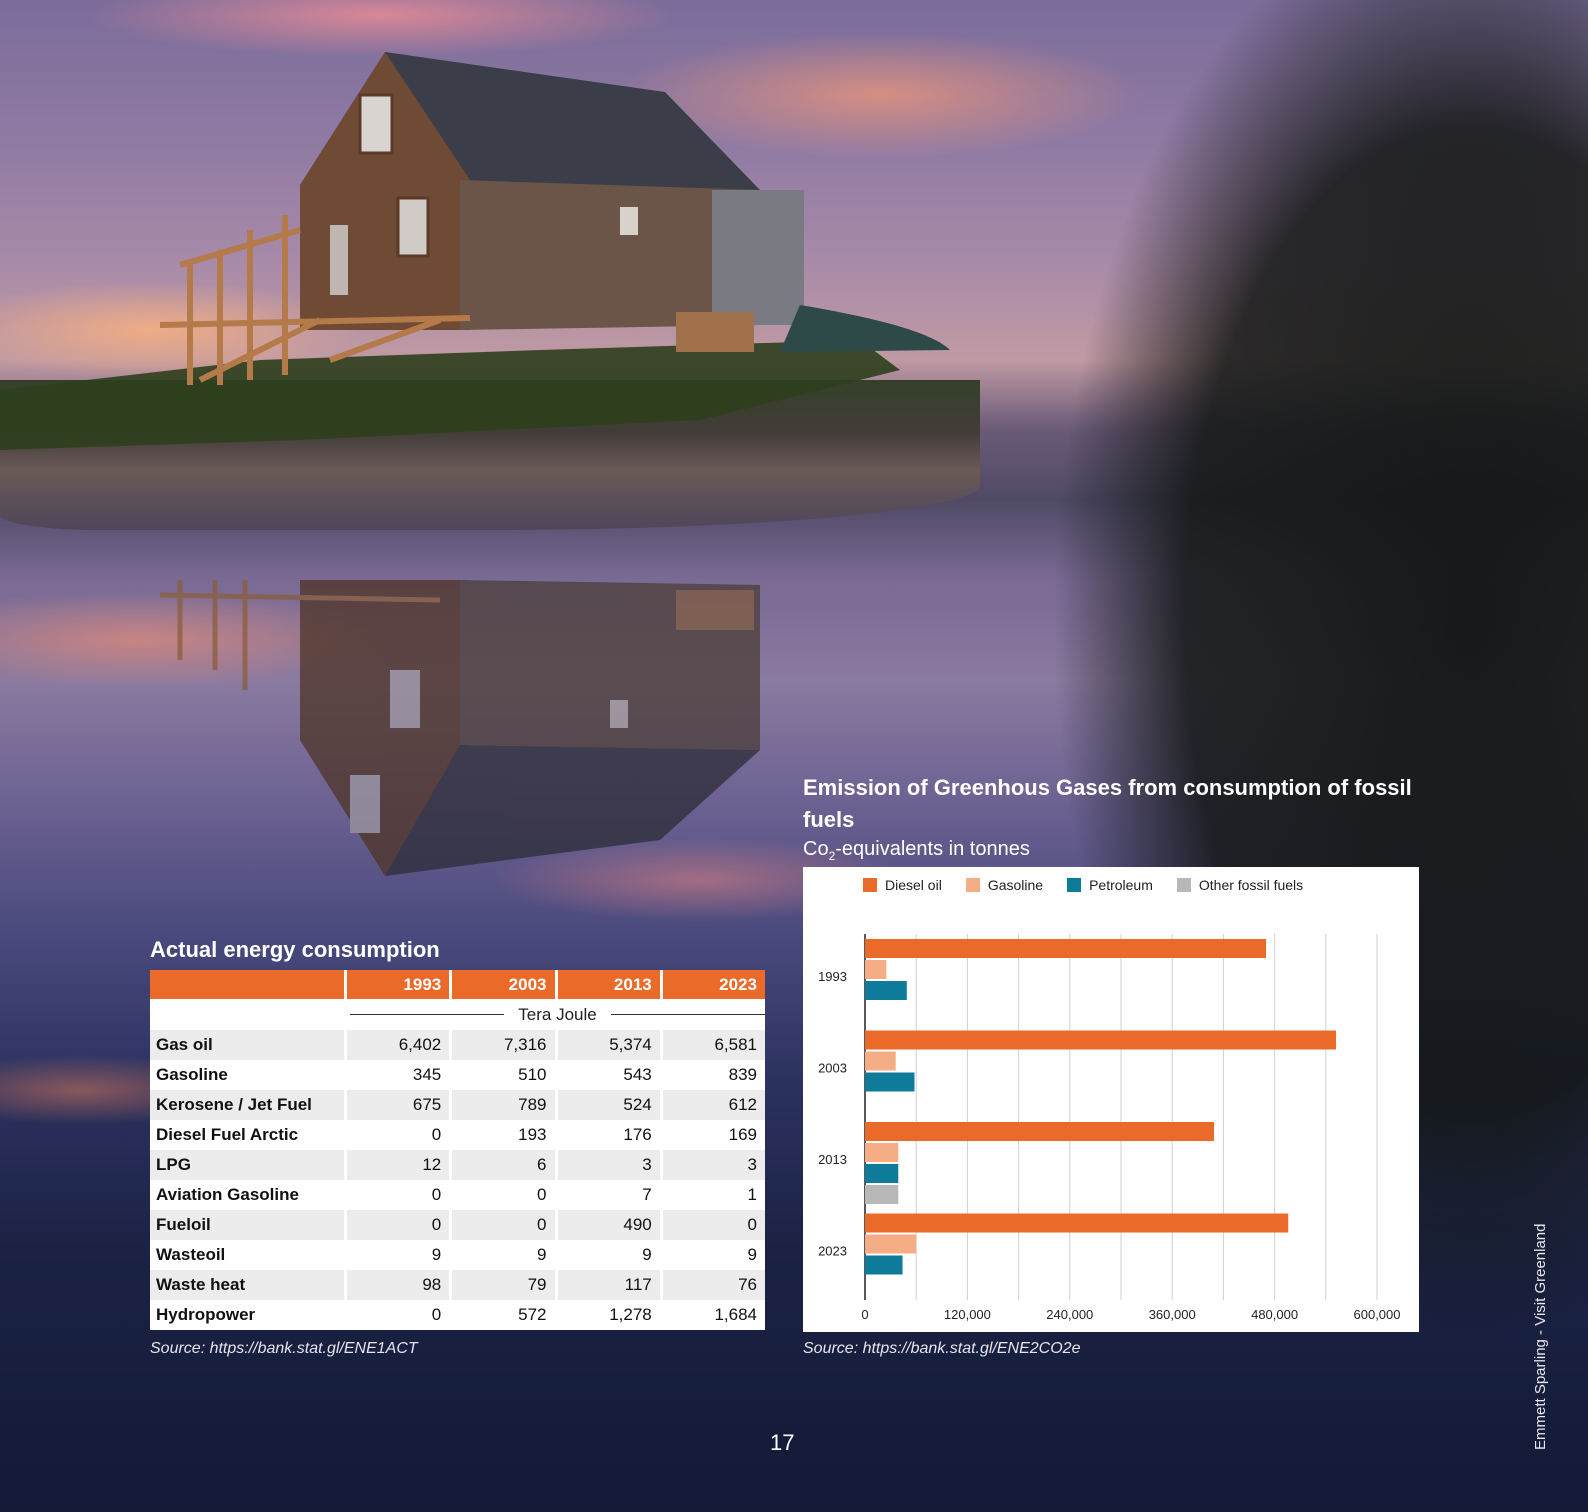 This screenshot has width=1588, height=1512. What do you see at coordinates (397, 984) in the screenshot?
I see `header-year: 1993` at bounding box center [397, 984].